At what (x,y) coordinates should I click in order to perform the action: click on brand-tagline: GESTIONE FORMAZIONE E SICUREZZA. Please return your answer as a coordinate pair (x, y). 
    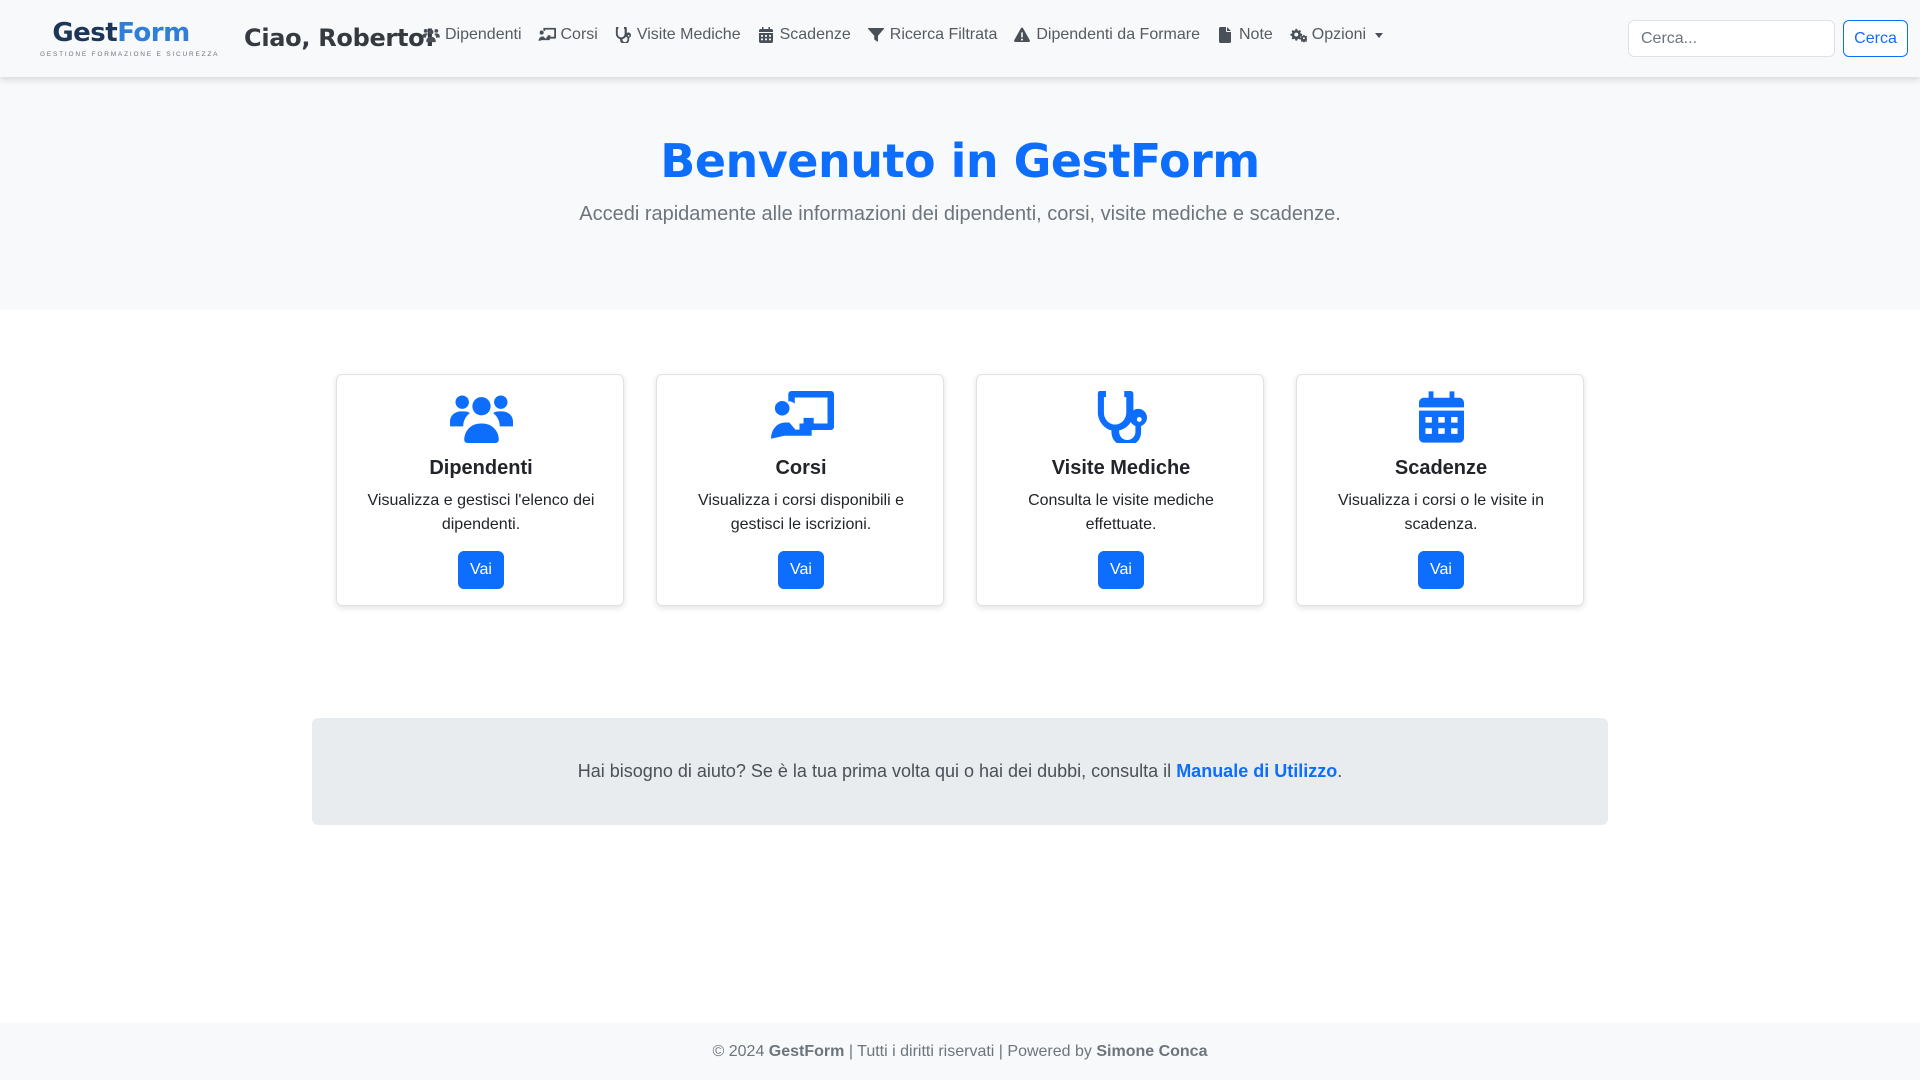
    Looking at the image, I should click on (130, 54).